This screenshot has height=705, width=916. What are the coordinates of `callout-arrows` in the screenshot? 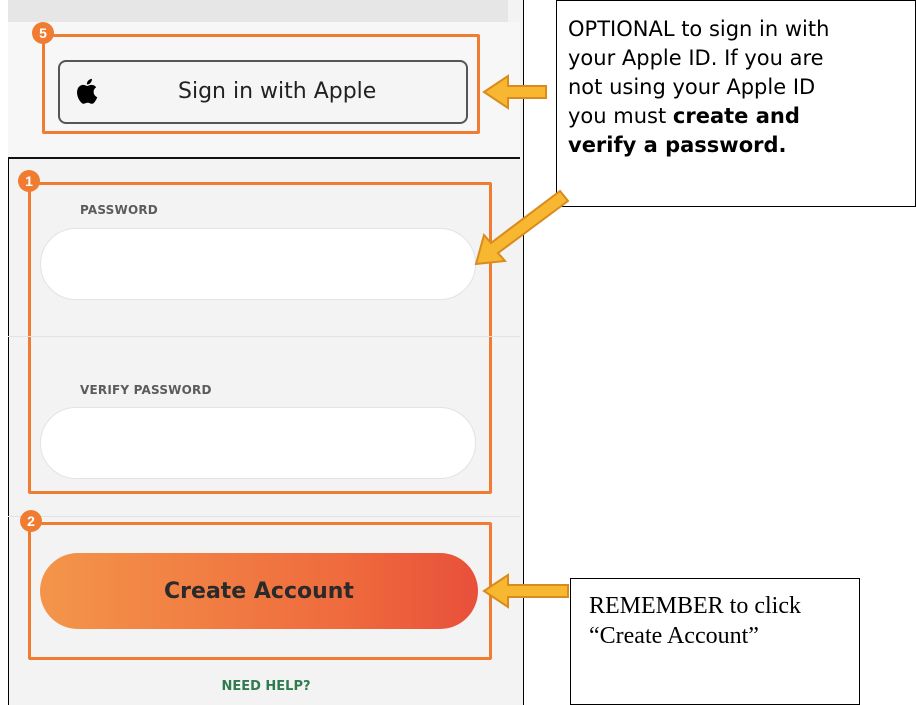 It's located at (522, 341).